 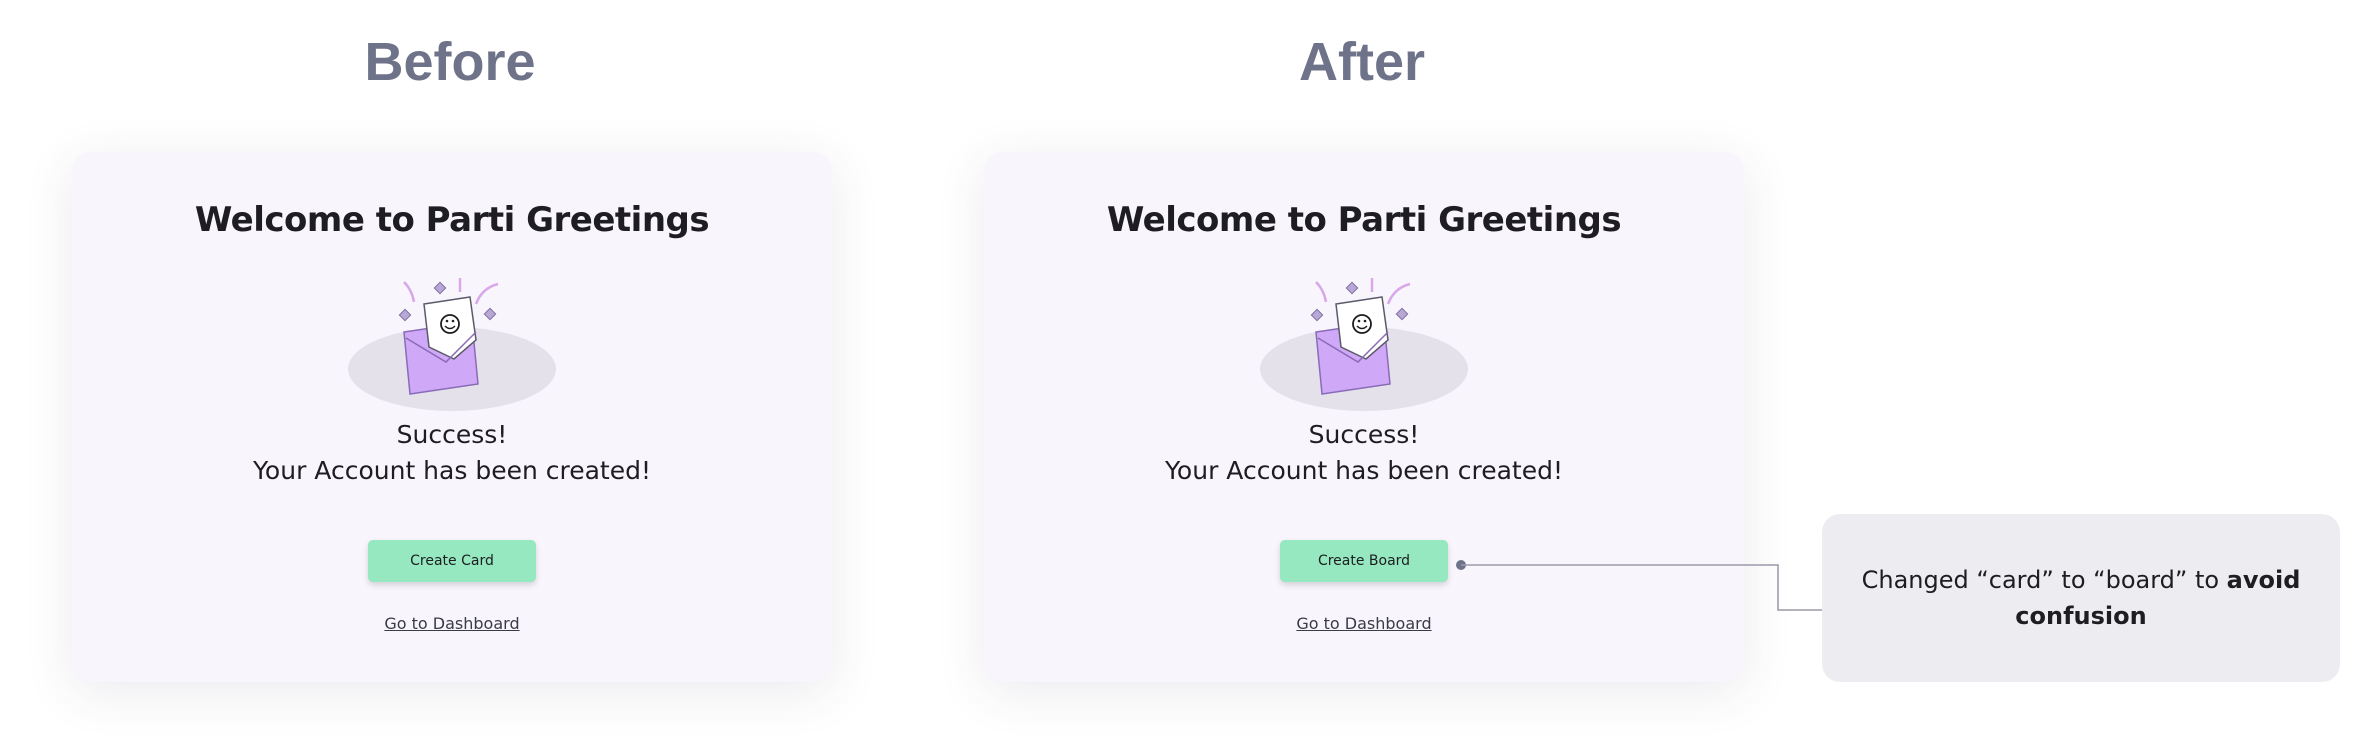 What do you see at coordinates (1364, 220) in the screenshot?
I see `after-card-title: Welcome to Parti Greetings` at bounding box center [1364, 220].